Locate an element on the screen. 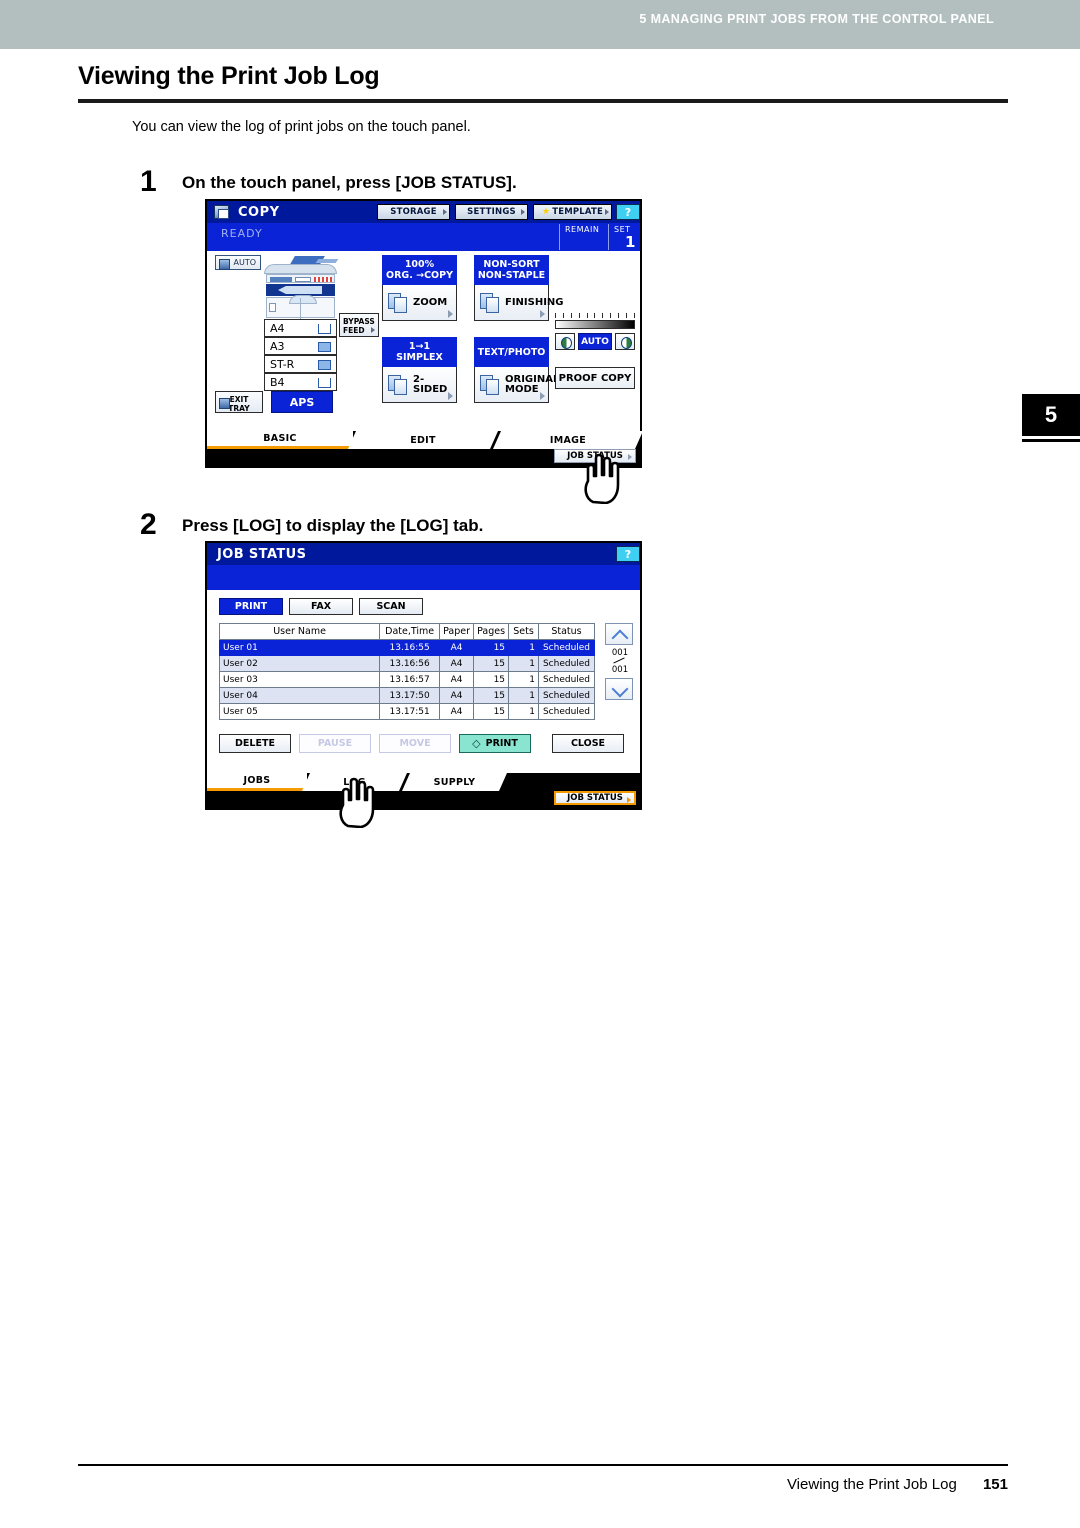 This screenshot has height=1528, width=1080. copy-icon is located at coordinates (221, 212).